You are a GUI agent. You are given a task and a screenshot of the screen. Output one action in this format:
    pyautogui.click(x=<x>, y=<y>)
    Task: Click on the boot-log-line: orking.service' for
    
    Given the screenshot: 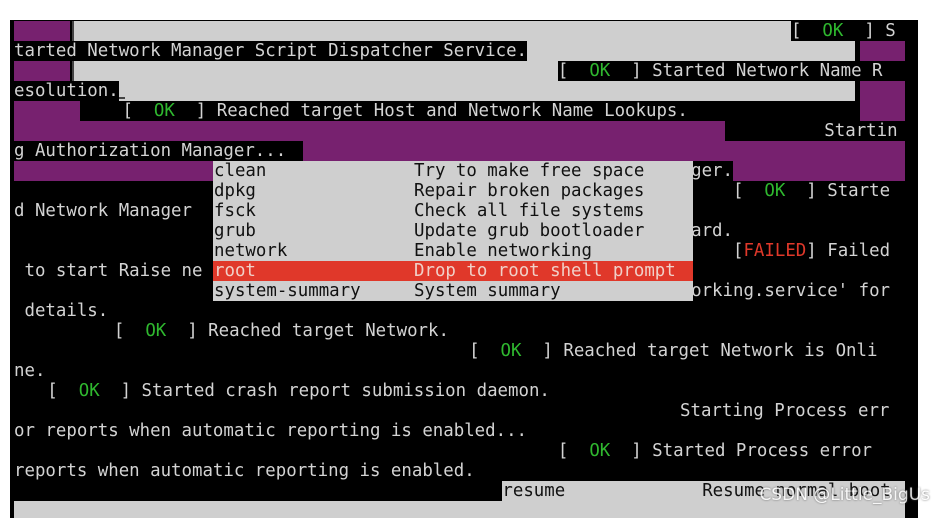 What is the action you would take?
    pyautogui.click(x=791, y=291)
    